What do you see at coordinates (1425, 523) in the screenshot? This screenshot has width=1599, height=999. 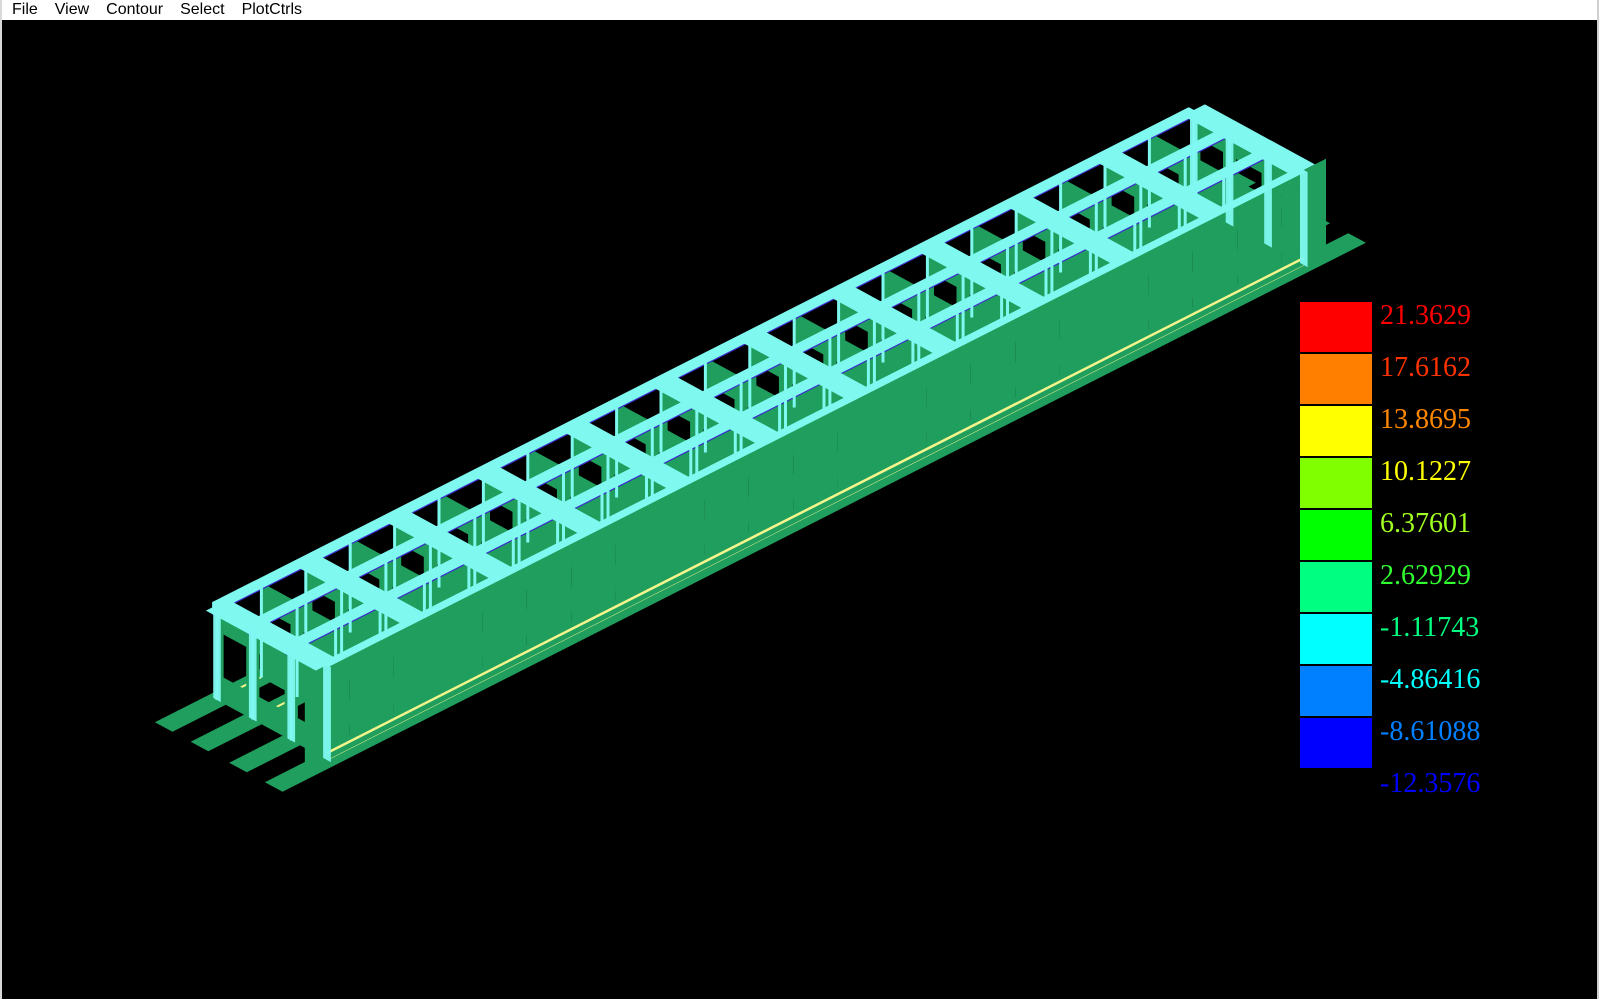 I see `legend-value-label: 6.37601` at bounding box center [1425, 523].